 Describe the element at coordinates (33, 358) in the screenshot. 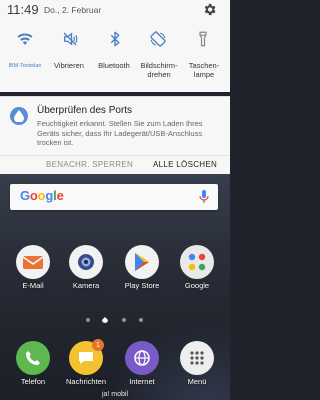

I see `phone-icon` at that location.